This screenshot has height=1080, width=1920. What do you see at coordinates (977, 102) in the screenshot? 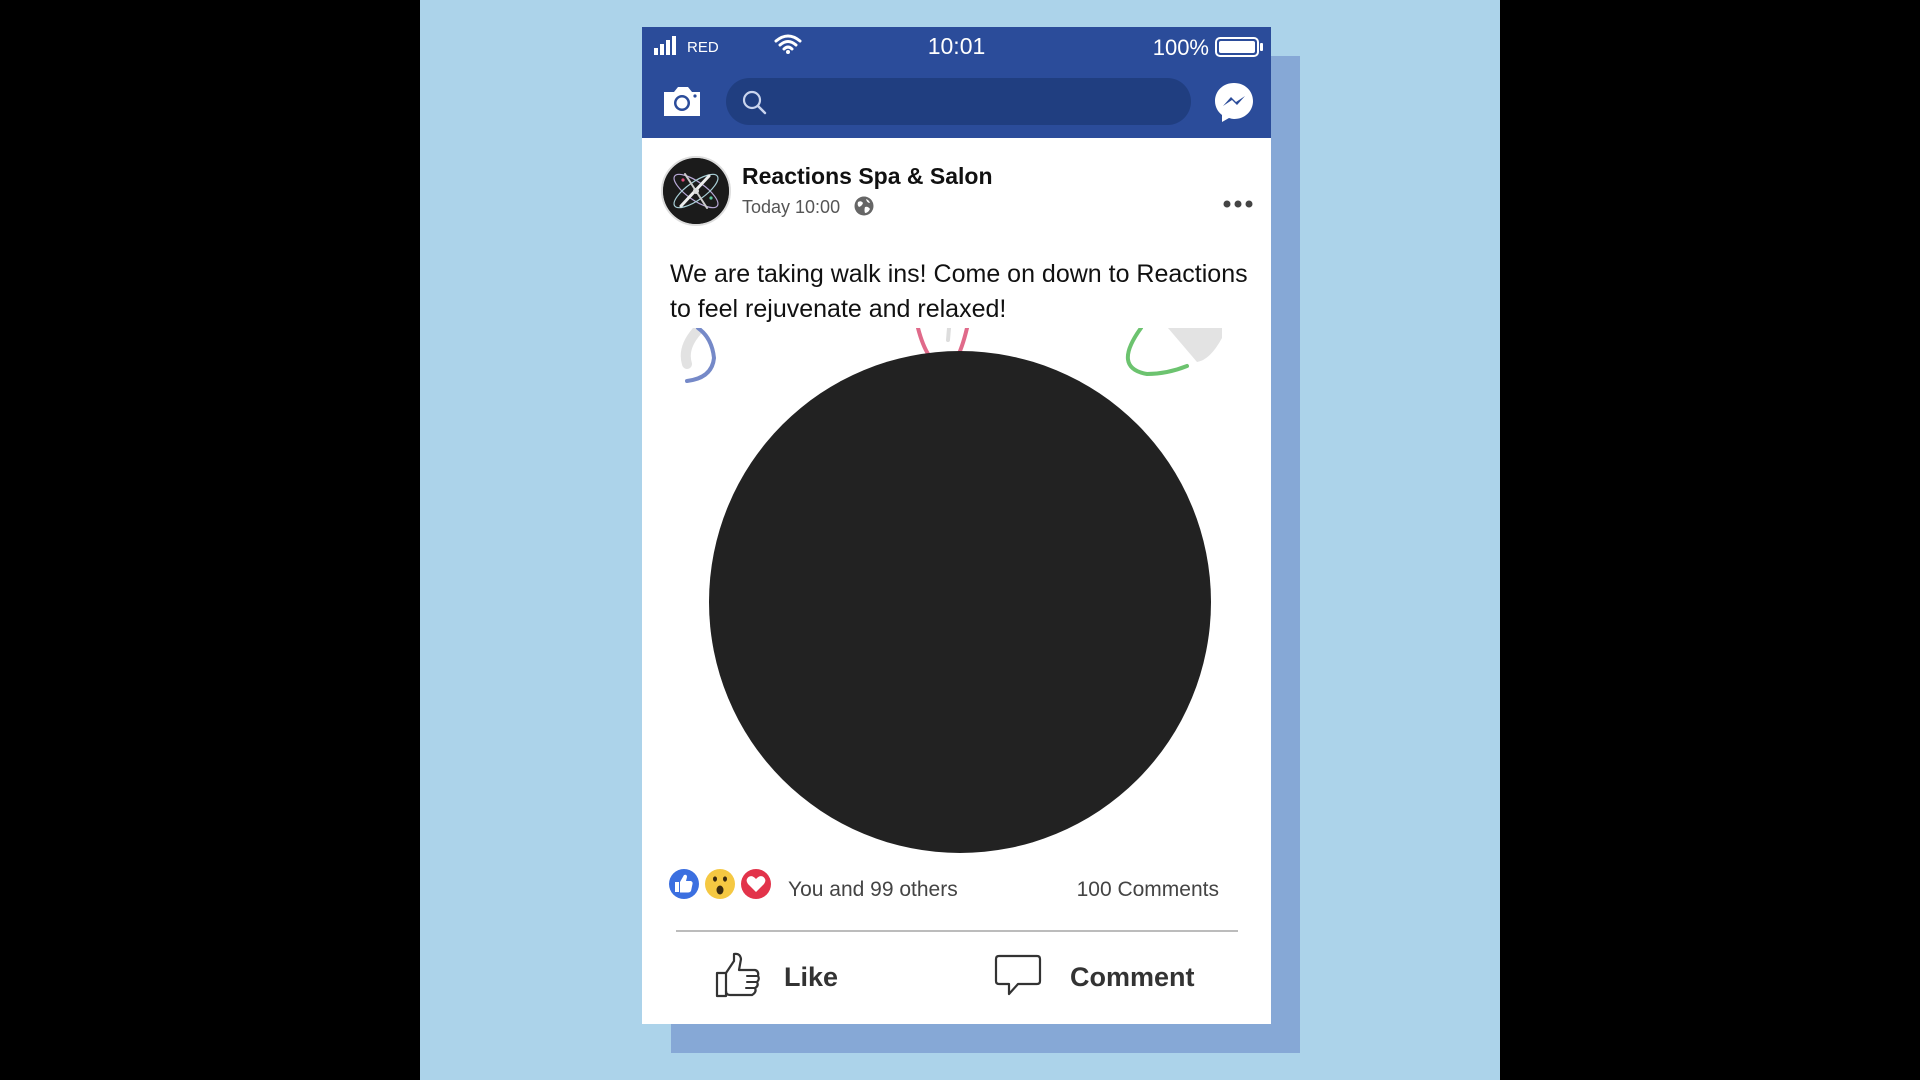
I see `search-input` at bounding box center [977, 102].